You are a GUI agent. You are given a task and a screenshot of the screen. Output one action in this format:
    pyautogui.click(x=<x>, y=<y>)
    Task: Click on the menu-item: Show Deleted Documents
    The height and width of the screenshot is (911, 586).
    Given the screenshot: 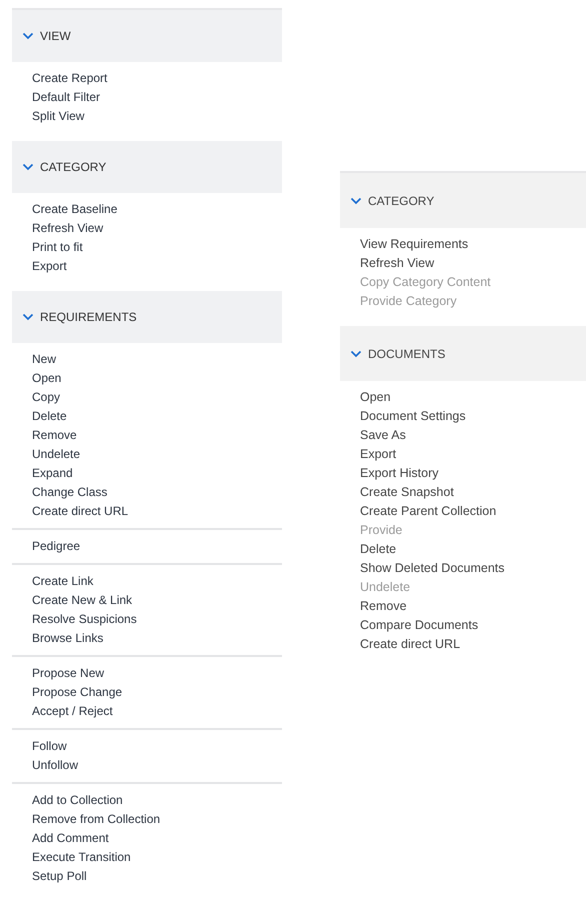 What is the action you would take?
    pyautogui.click(x=422, y=568)
    